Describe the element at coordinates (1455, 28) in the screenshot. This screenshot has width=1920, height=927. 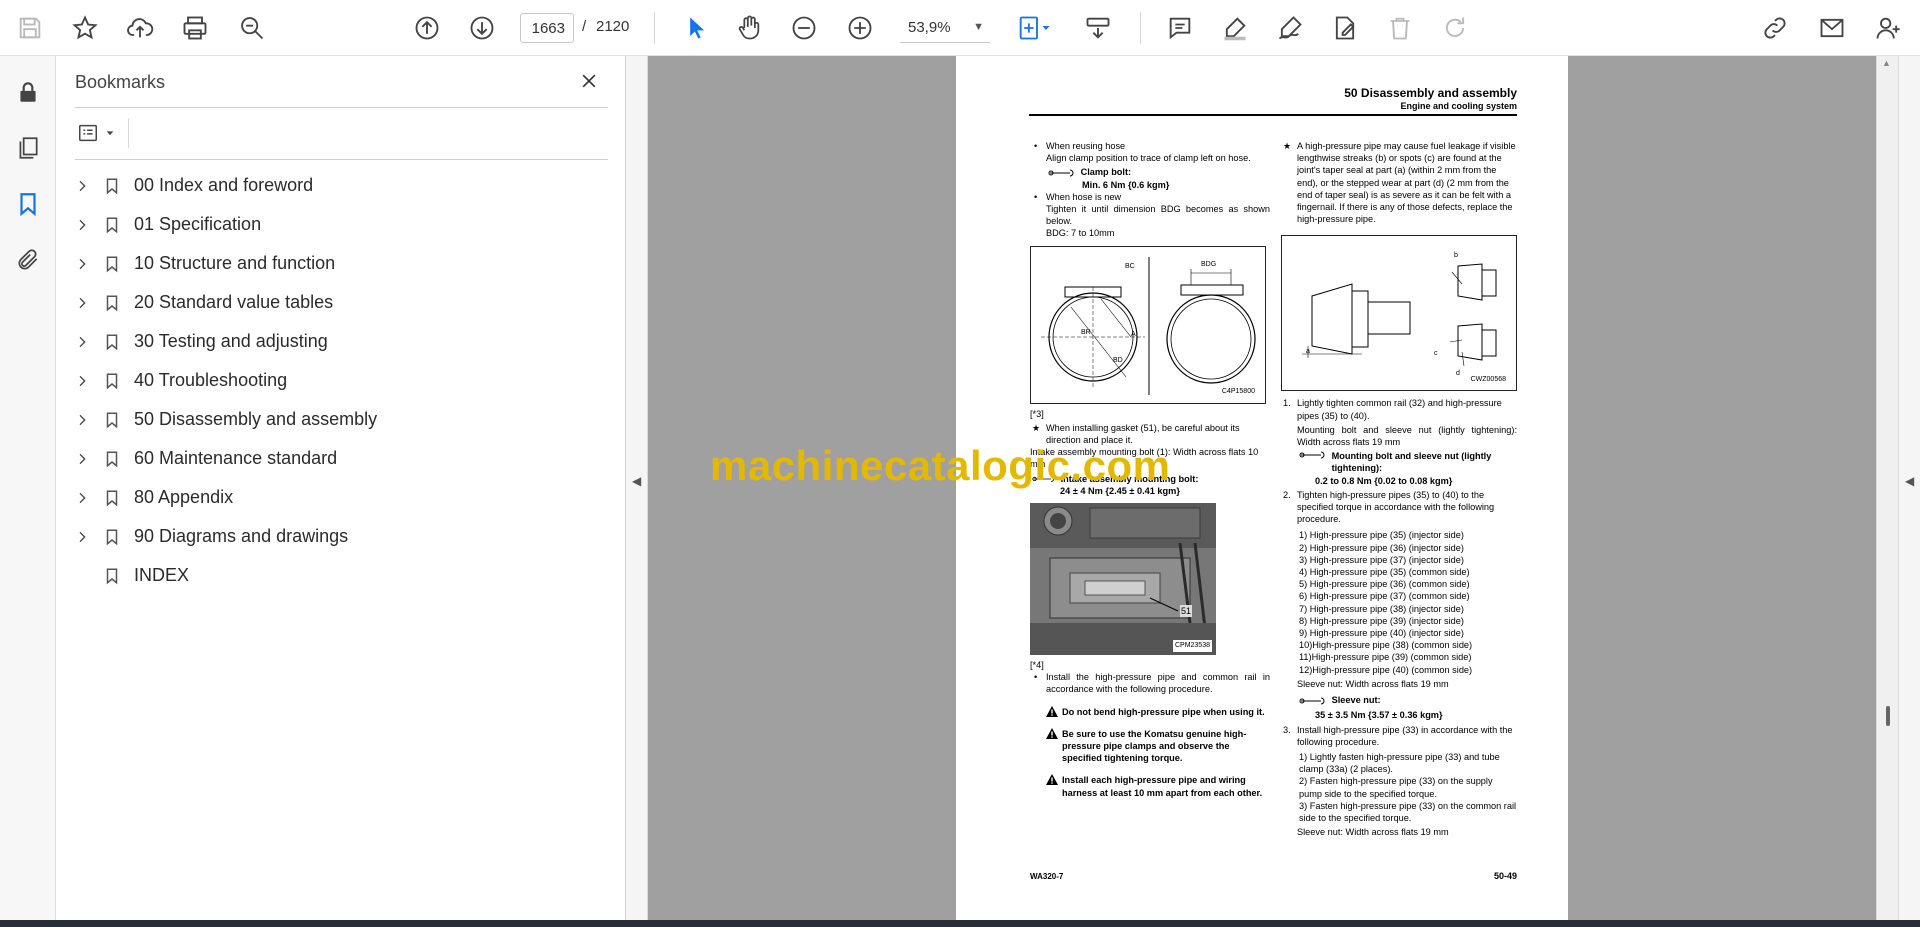
I see `redo-icon` at that location.